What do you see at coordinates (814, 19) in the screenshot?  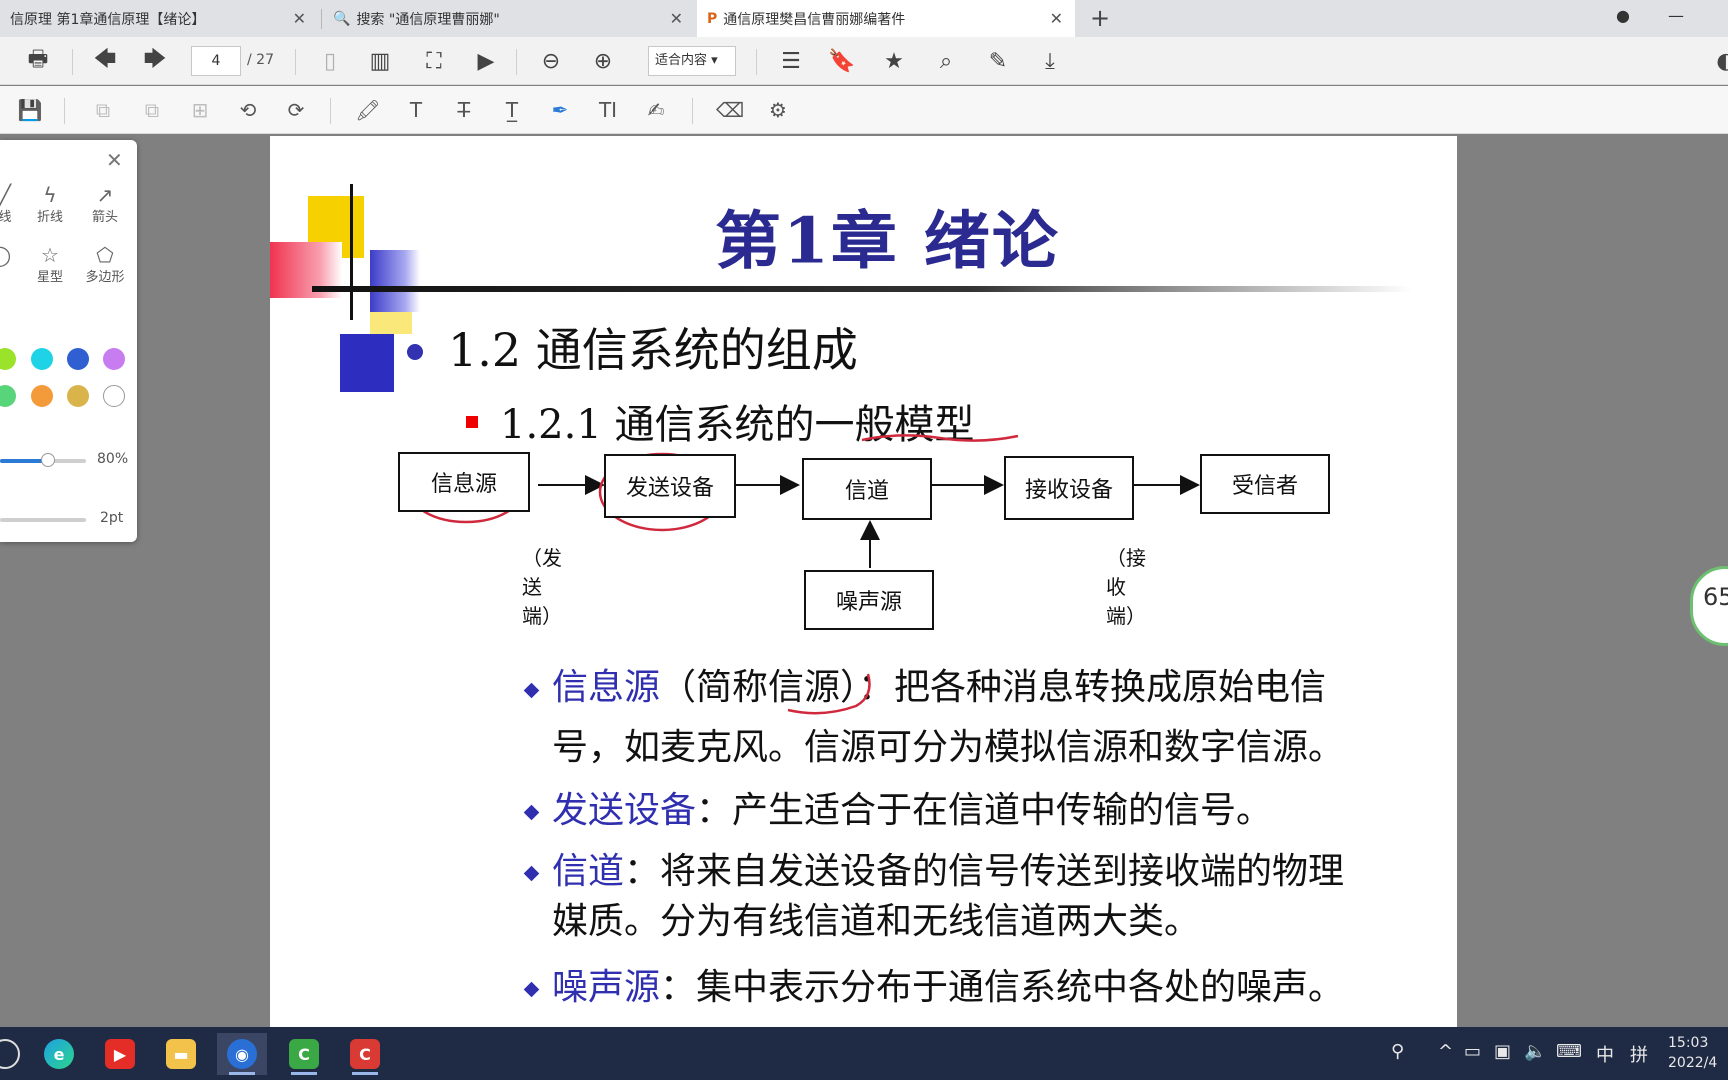 I see `tab-pdf-label: 通信原理樊昌信曹丽娜编著件` at bounding box center [814, 19].